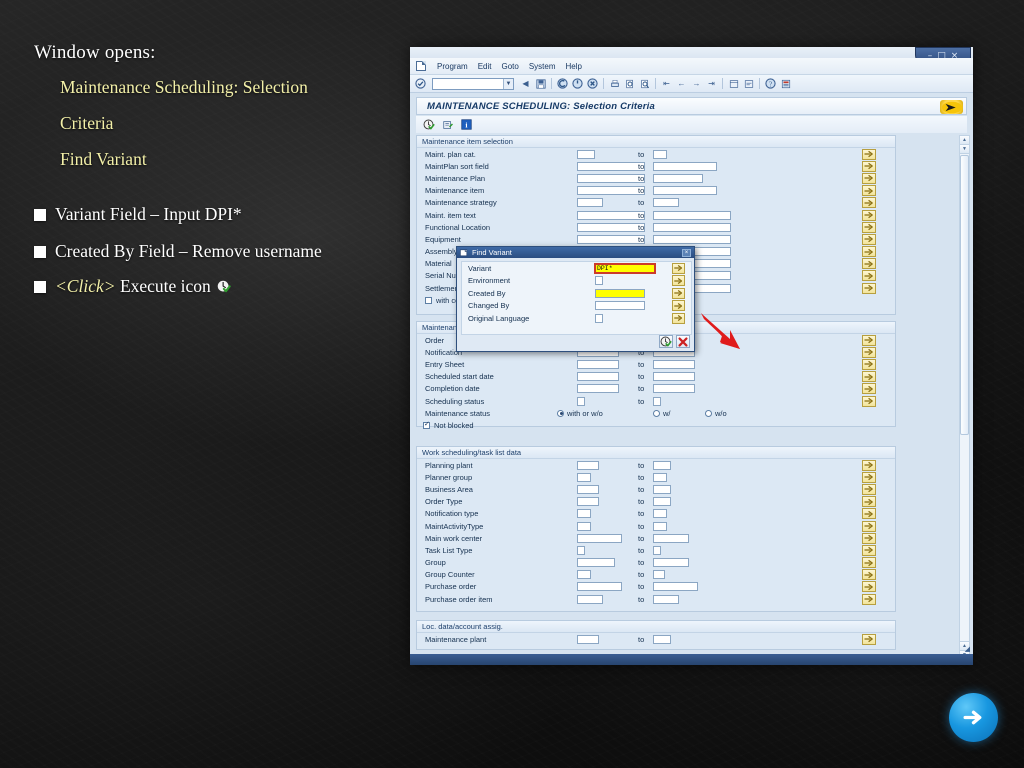 The height and width of the screenshot is (768, 1024). Describe the element at coordinates (964, 149) in the screenshot. I see `scroll-page-up-button: ▼` at that location.